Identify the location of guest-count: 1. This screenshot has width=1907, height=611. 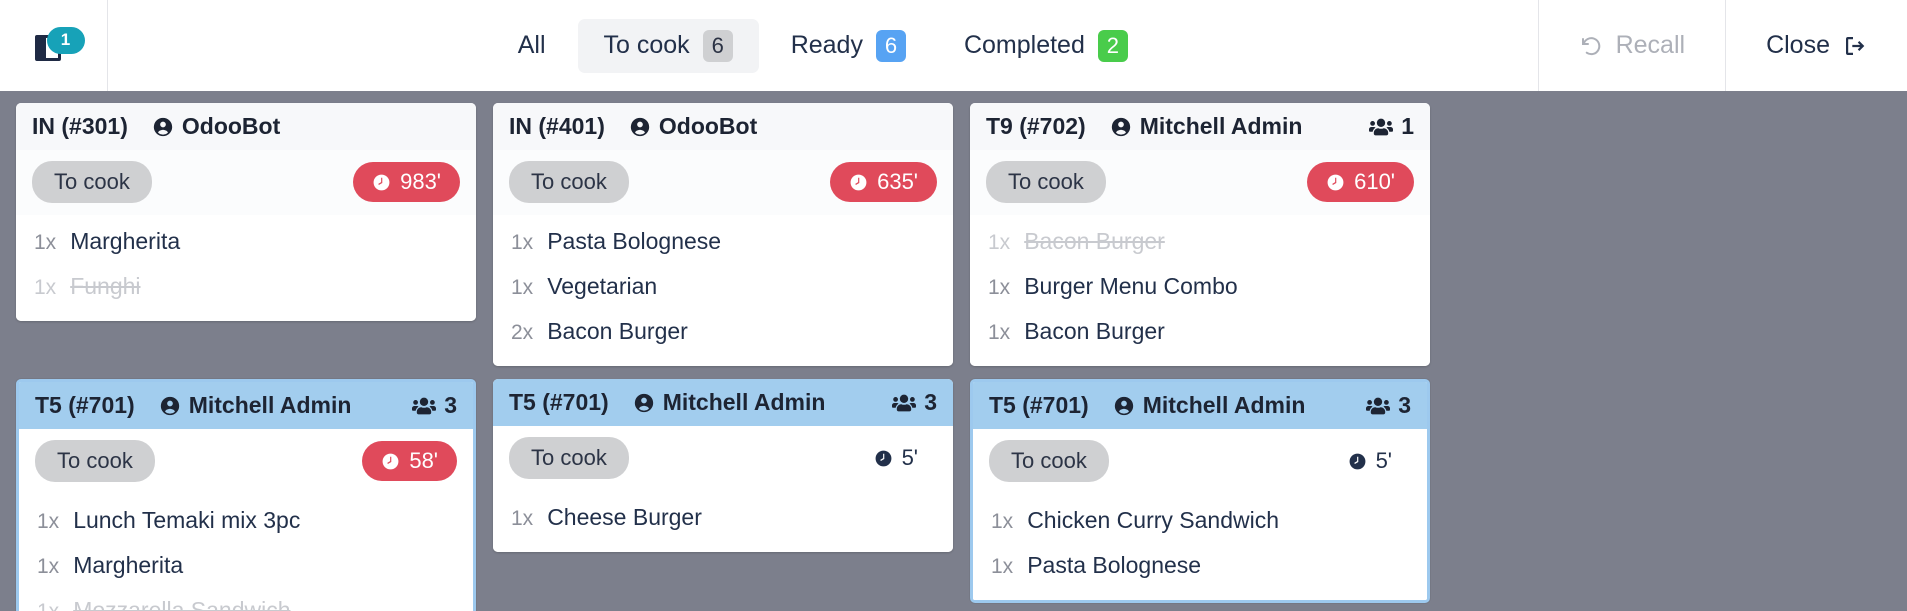
(1391, 126).